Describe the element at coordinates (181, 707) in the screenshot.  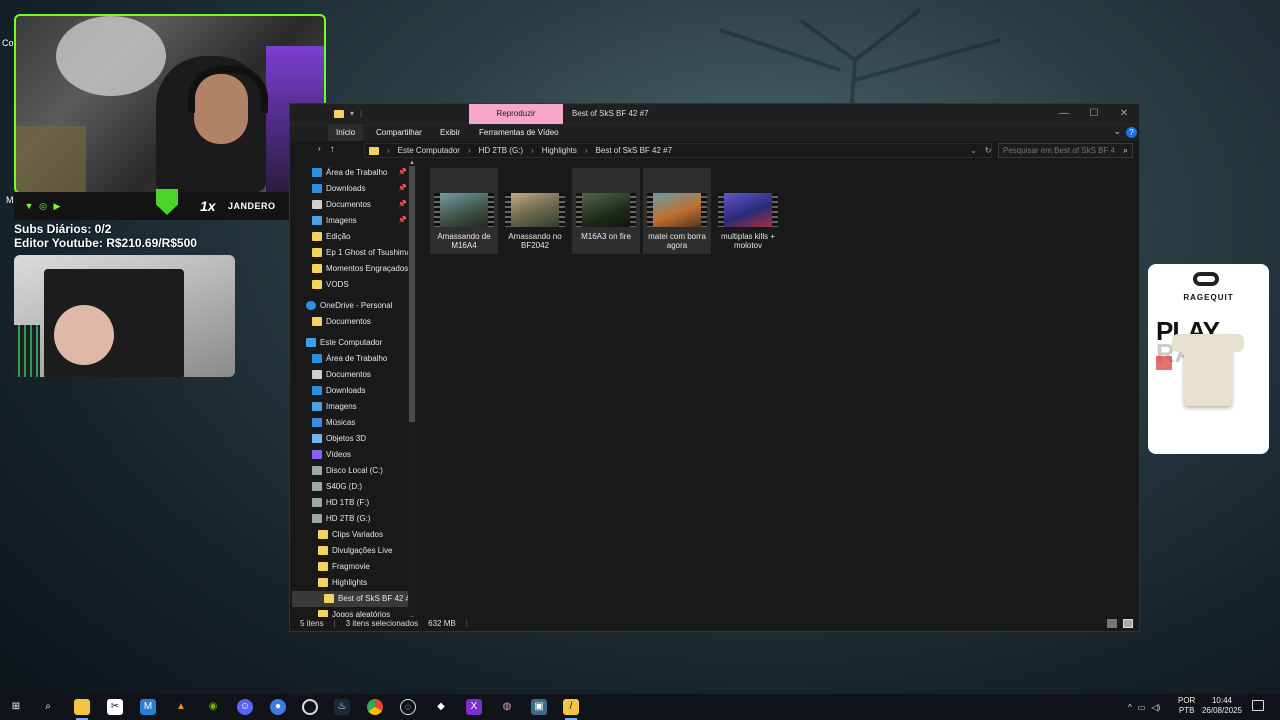
I see `vlc-icon: ▲` at that location.